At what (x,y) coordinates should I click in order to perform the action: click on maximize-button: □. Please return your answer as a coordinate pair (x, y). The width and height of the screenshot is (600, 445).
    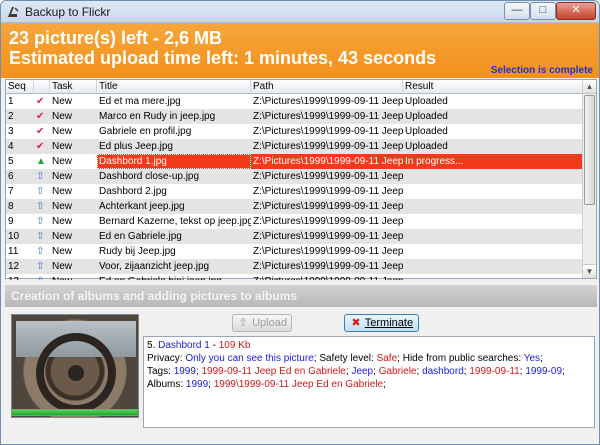
    Looking at the image, I should click on (543, 11).